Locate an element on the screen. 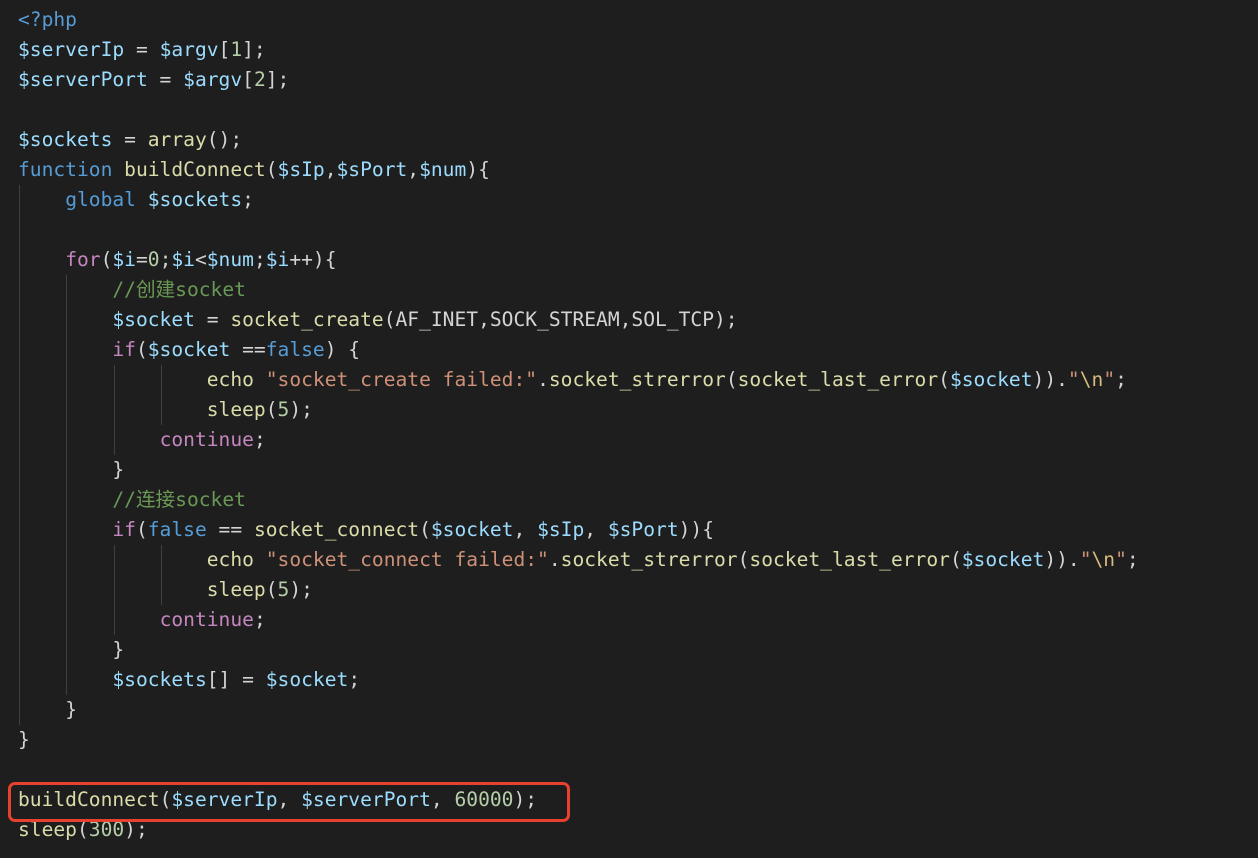 The width and height of the screenshot is (1258, 858). code-token: $sIp is located at coordinates (561, 529).